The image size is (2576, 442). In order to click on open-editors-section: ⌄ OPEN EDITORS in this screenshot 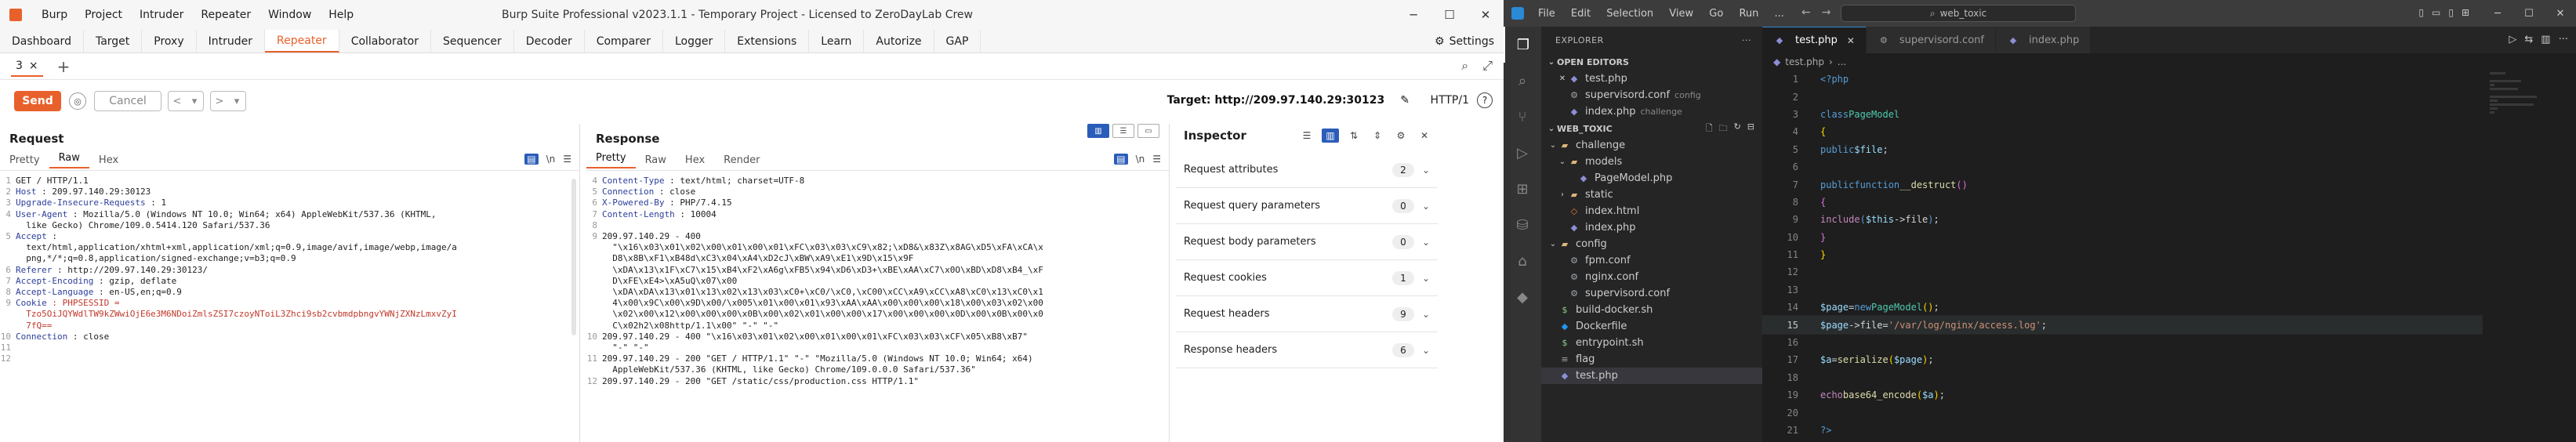, I will do `click(1651, 62)`.